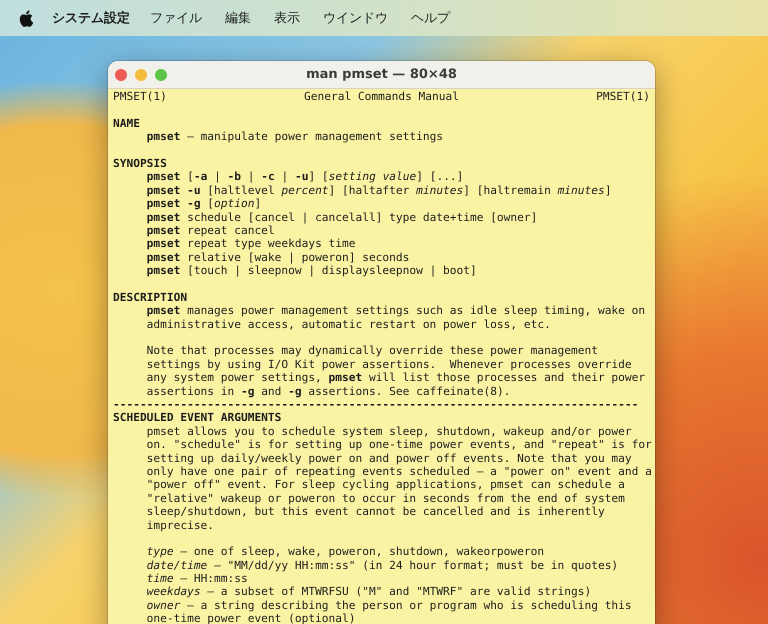 This screenshot has width=768, height=624. What do you see at coordinates (197, 579) in the screenshot?
I see `man-page-line: time – HH:mm:ss` at bounding box center [197, 579].